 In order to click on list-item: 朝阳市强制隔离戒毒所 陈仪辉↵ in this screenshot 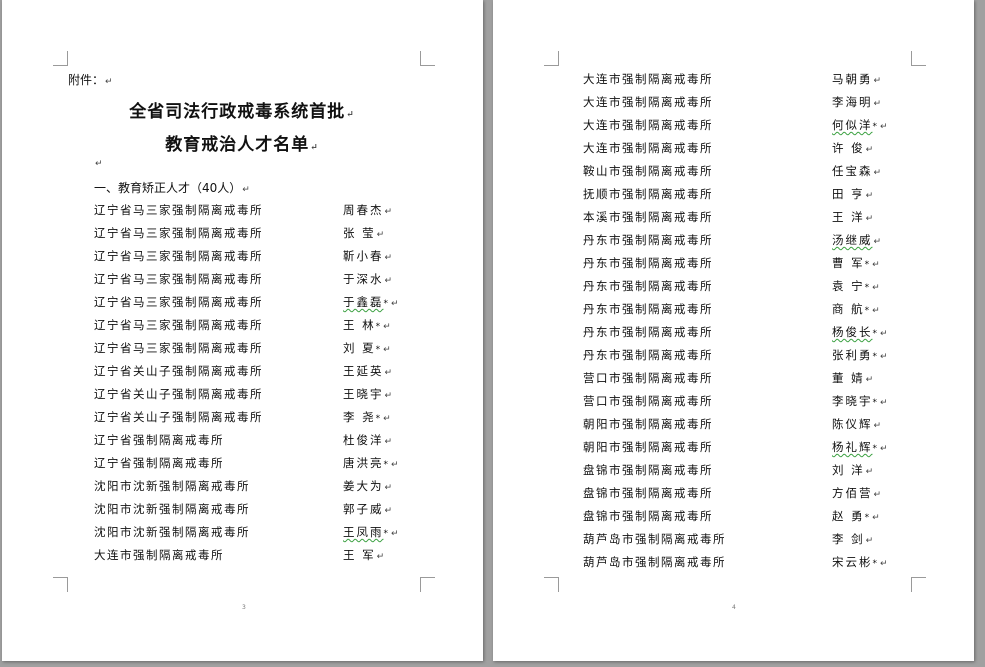, I will do `click(733, 425)`.